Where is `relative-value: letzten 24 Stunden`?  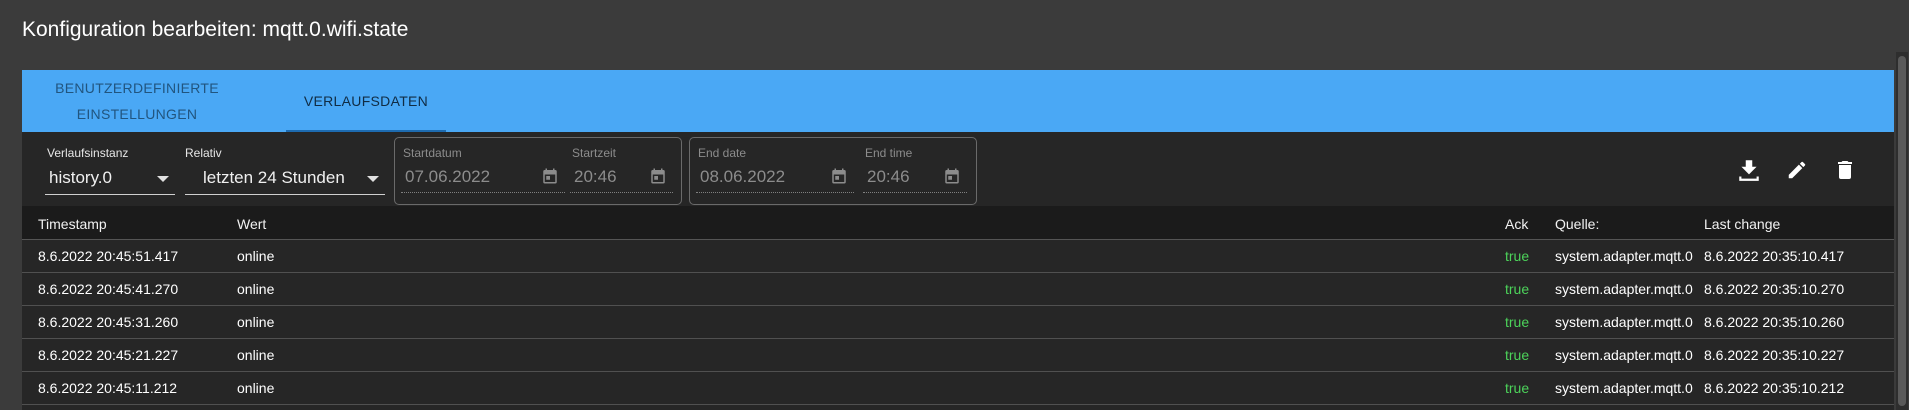
relative-value: letzten 24 Stunden is located at coordinates (274, 177).